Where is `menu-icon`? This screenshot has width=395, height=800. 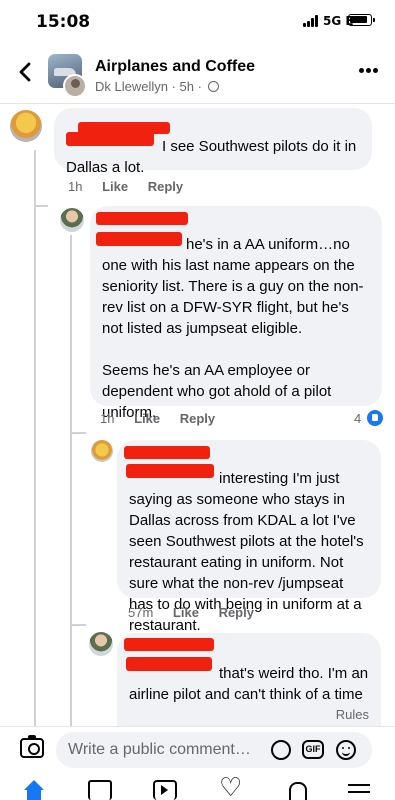 menu-icon is located at coordinates (360, 790).